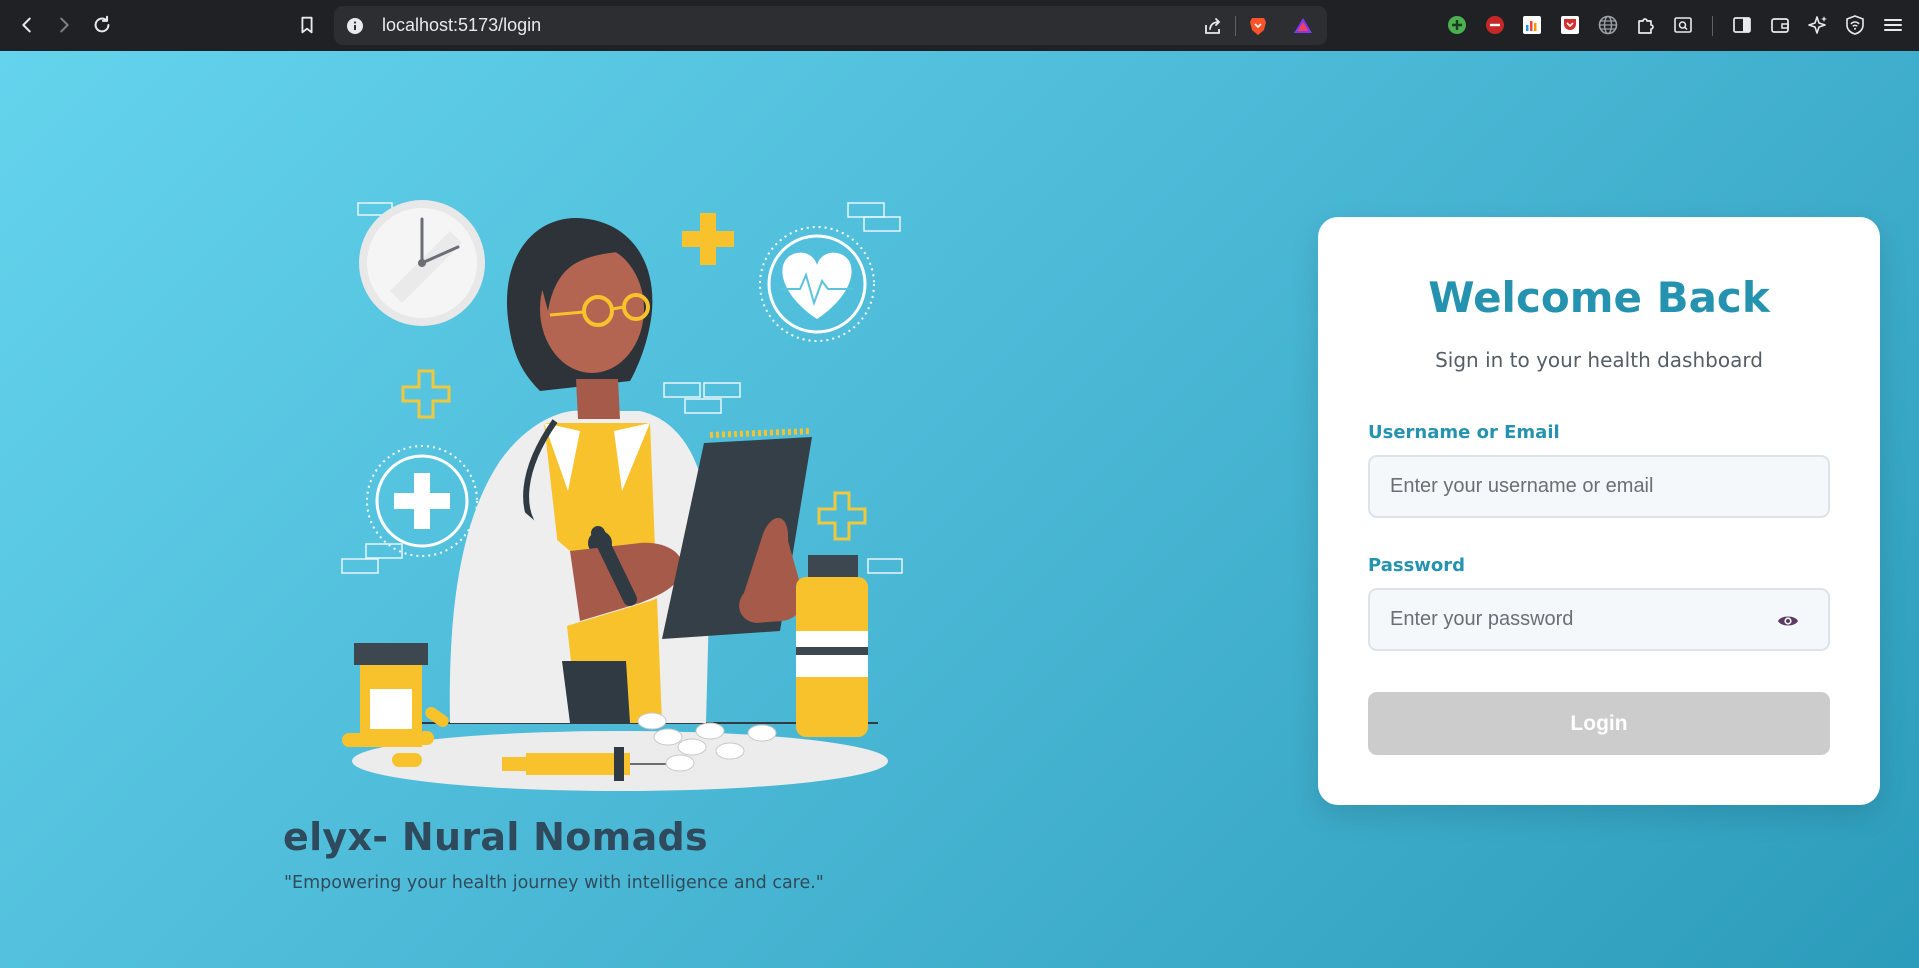 Image resolution: width=1919 pixels, height=968 pixels. Describe the element at coordinates (830, 25) in the screenshot. I see `address-bar: localhost:5173/login` at that location.